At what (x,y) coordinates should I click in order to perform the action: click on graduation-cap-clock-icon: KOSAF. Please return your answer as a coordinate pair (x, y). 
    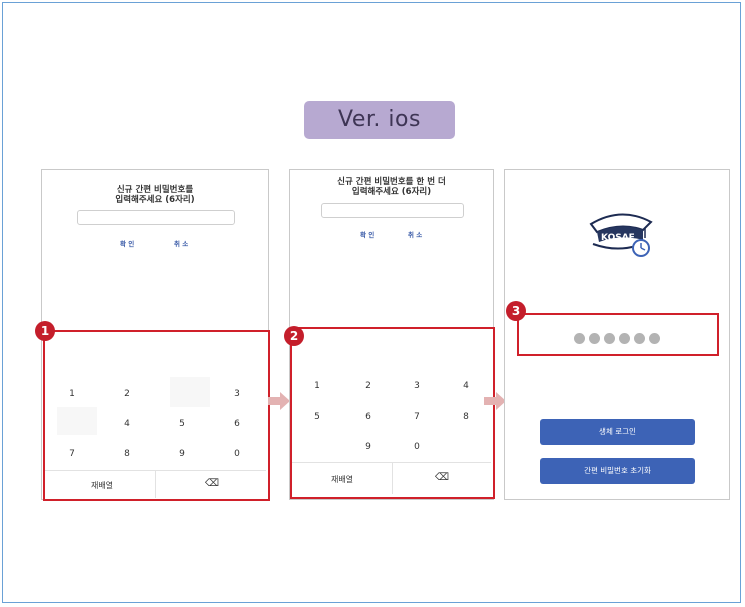
    Looking at the image, I should click on (621, 235).